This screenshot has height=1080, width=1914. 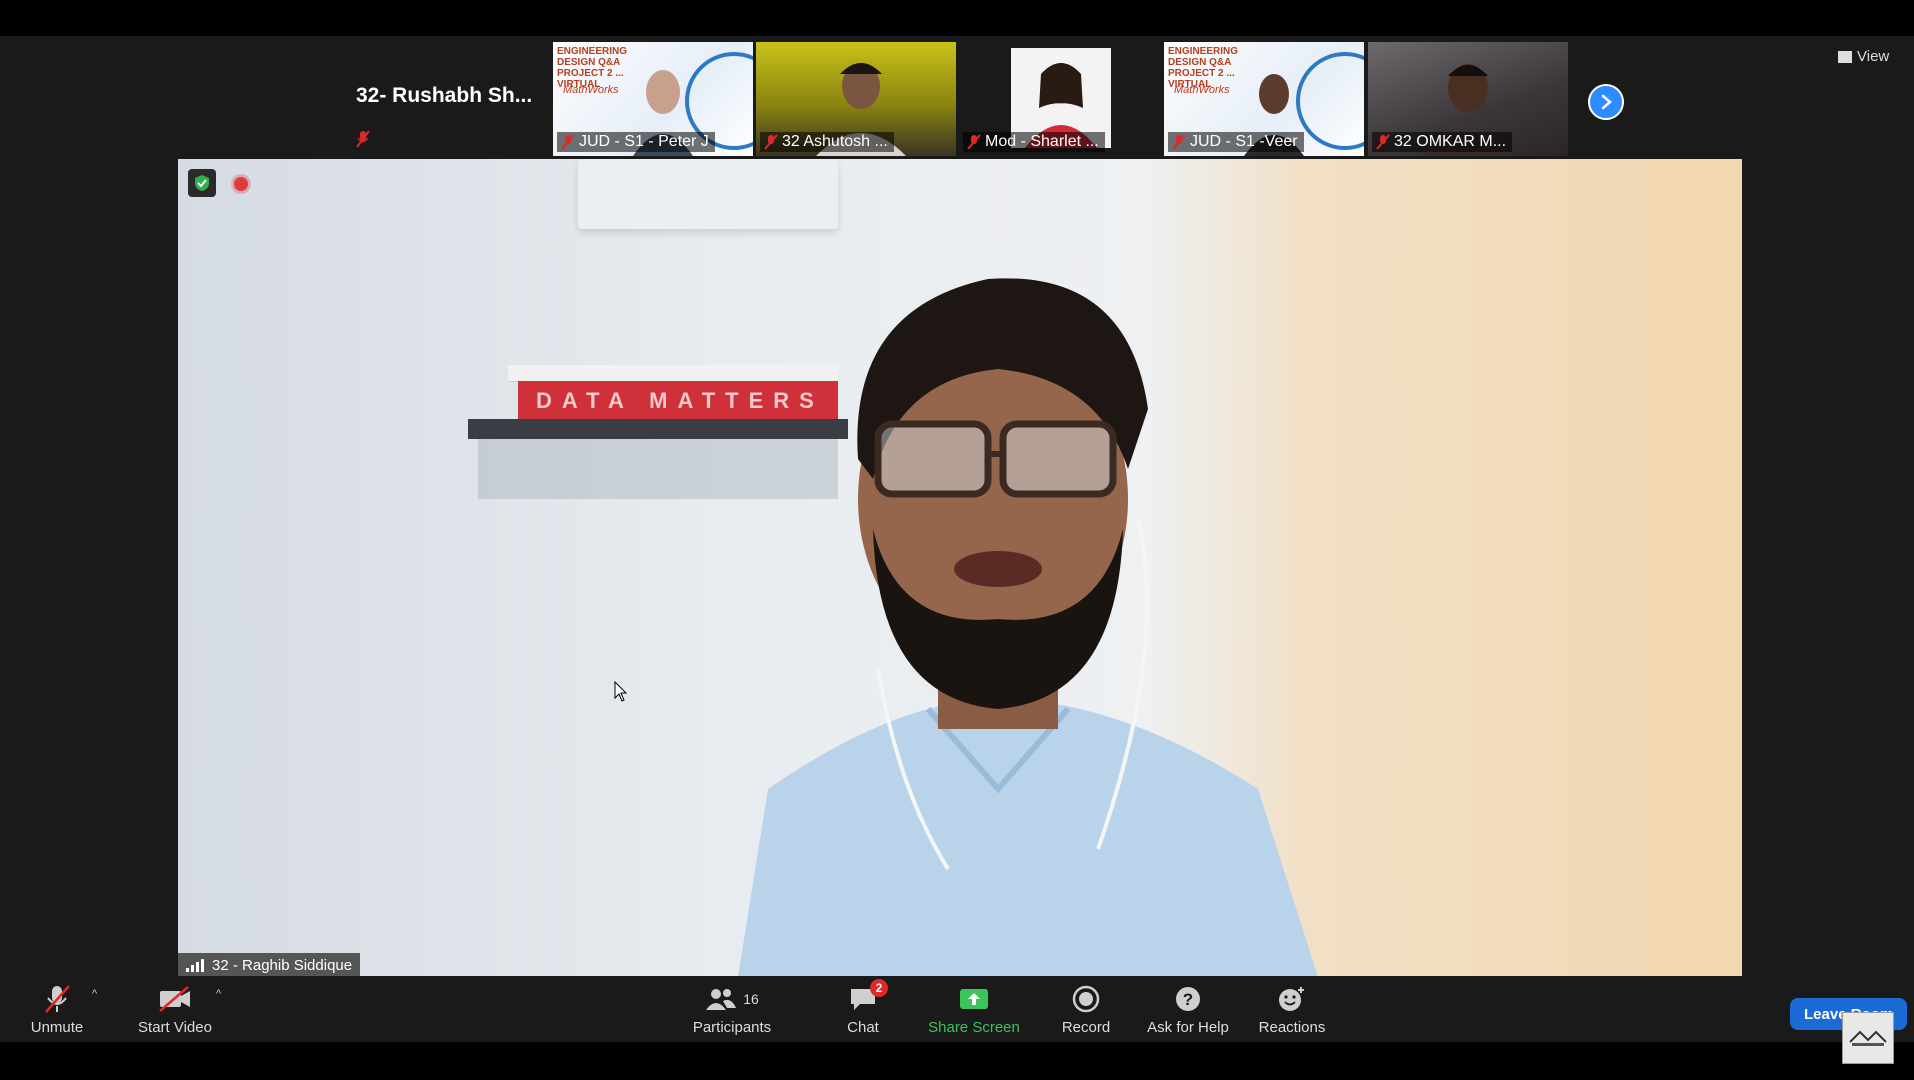 I want to click on participant-name-label: JUD - S1 - Peter J, so click(x=636, y=142).